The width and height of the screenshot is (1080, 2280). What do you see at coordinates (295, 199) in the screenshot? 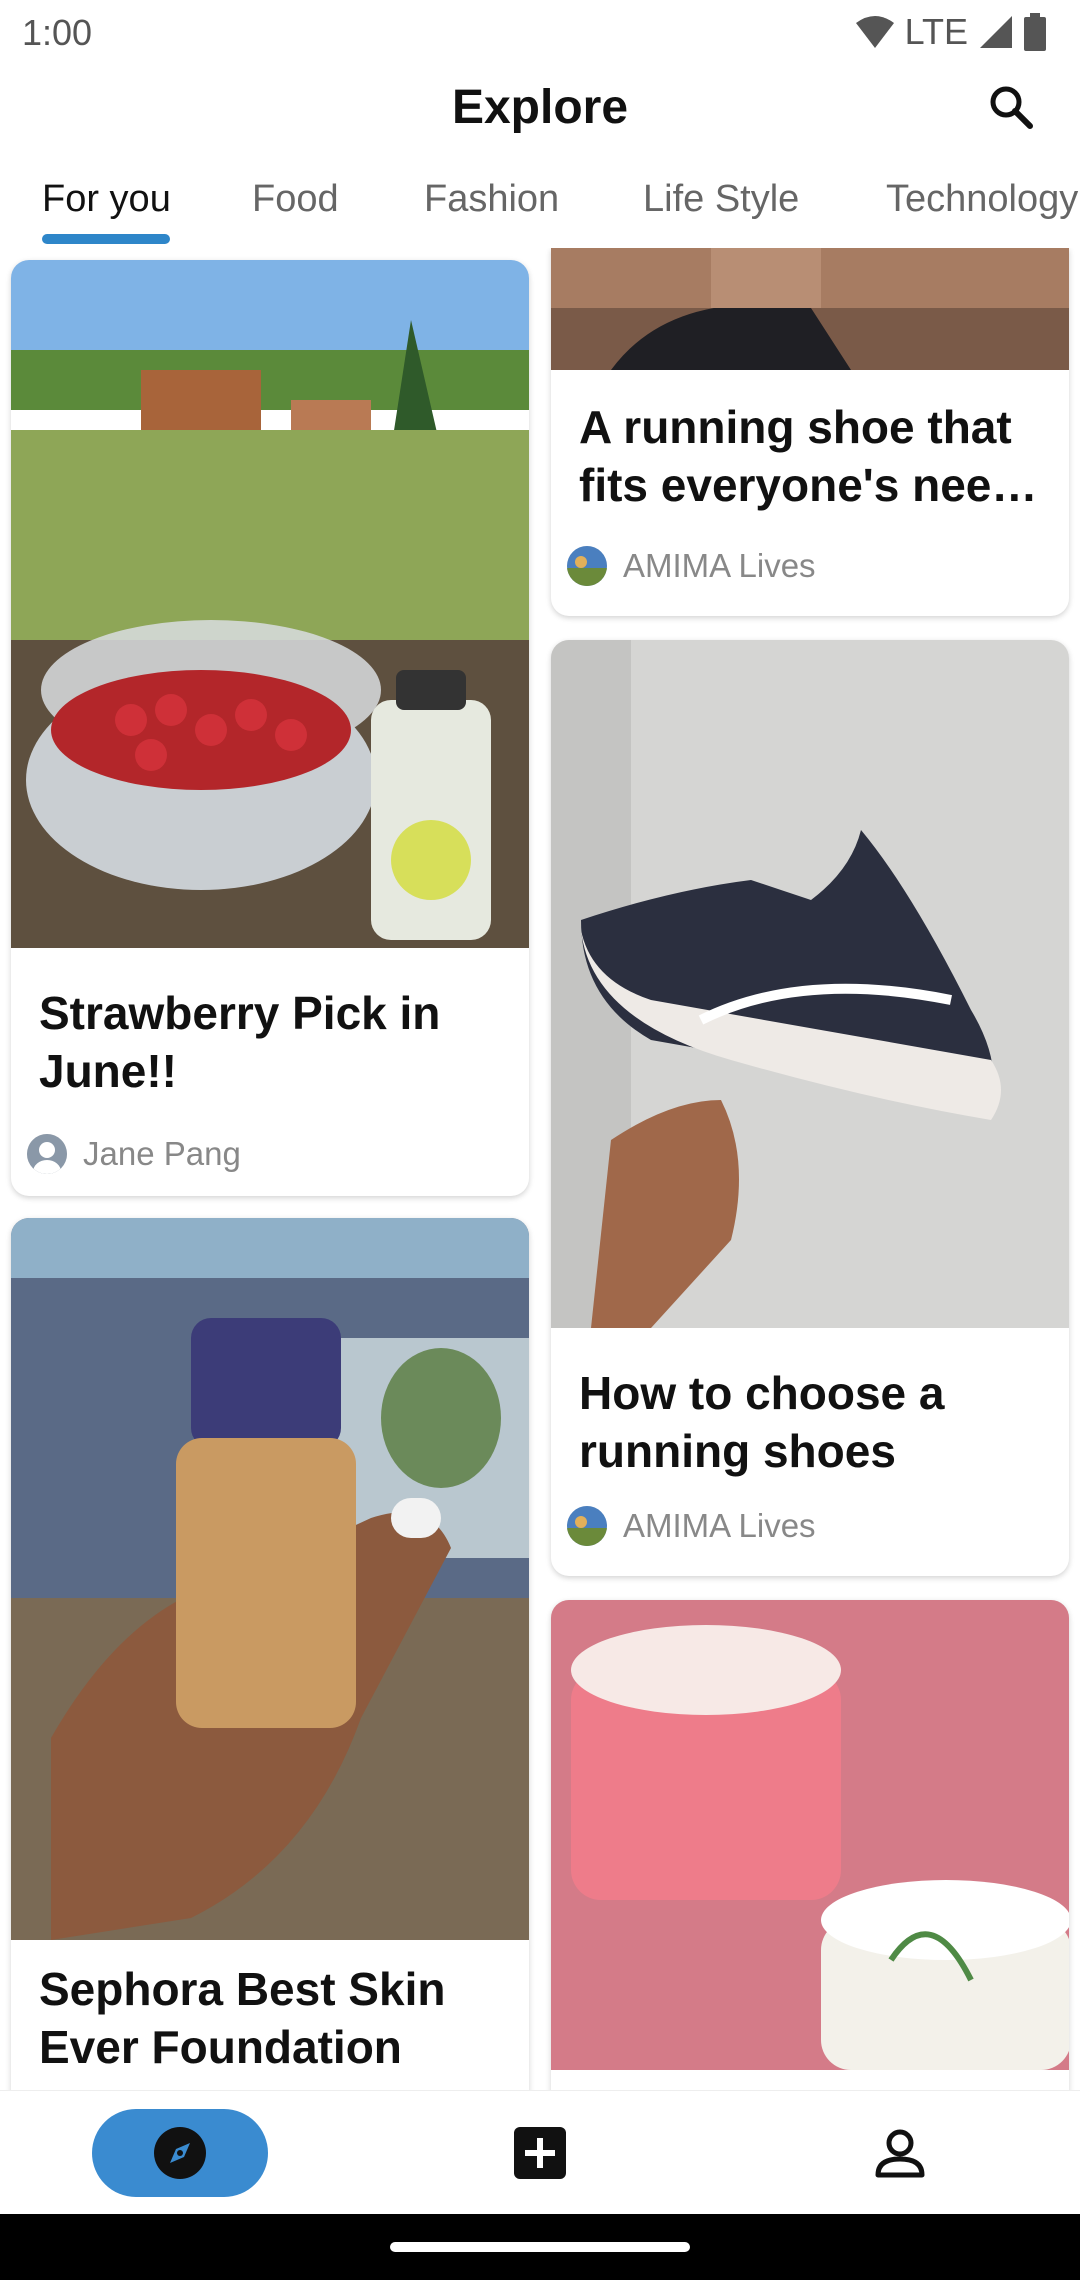
I see `tab-food: Food` at bounding box center [295, 199].